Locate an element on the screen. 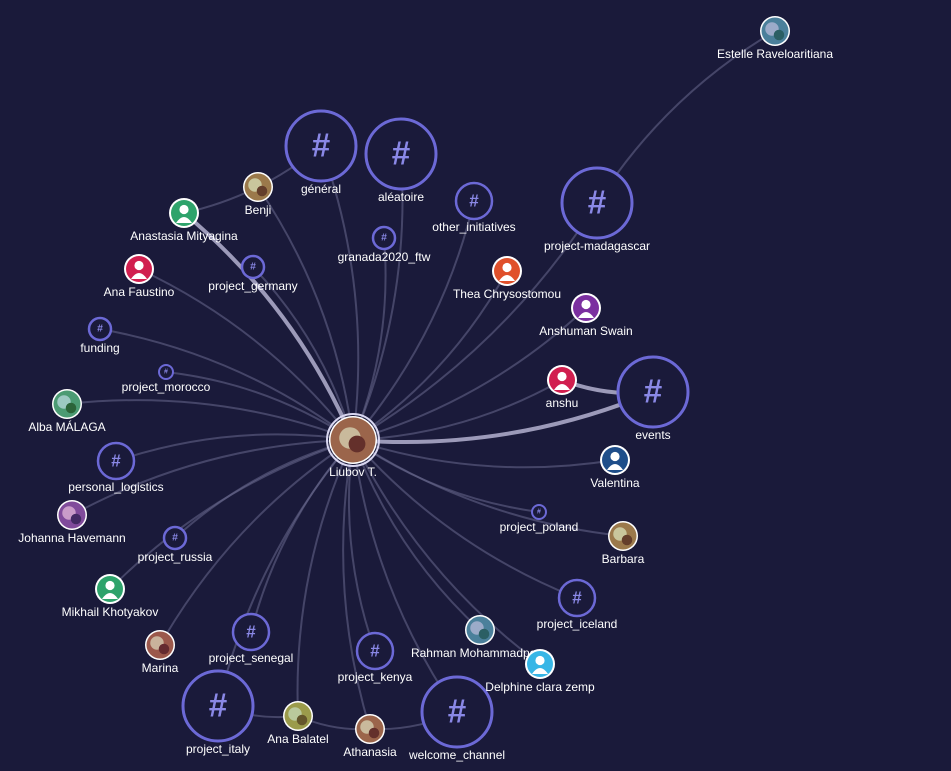  label-welcome_channel: welcome_channel is located at coordinates (456, 755).